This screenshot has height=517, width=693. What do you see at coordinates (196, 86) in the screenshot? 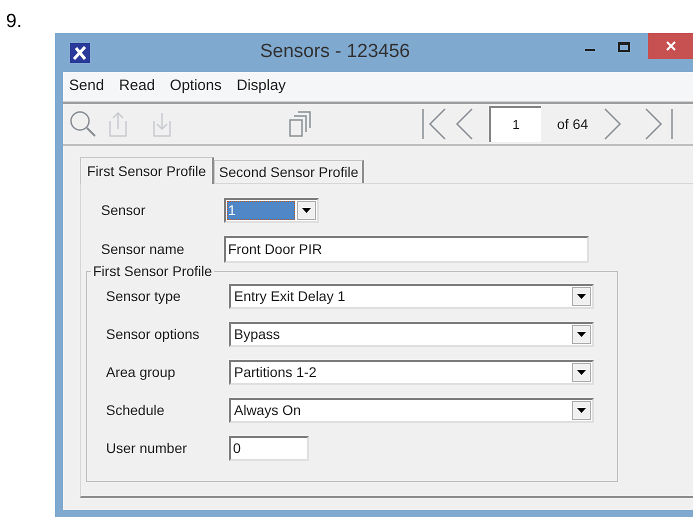
I see `menu-item: Options` at bounding box center [196, 86].